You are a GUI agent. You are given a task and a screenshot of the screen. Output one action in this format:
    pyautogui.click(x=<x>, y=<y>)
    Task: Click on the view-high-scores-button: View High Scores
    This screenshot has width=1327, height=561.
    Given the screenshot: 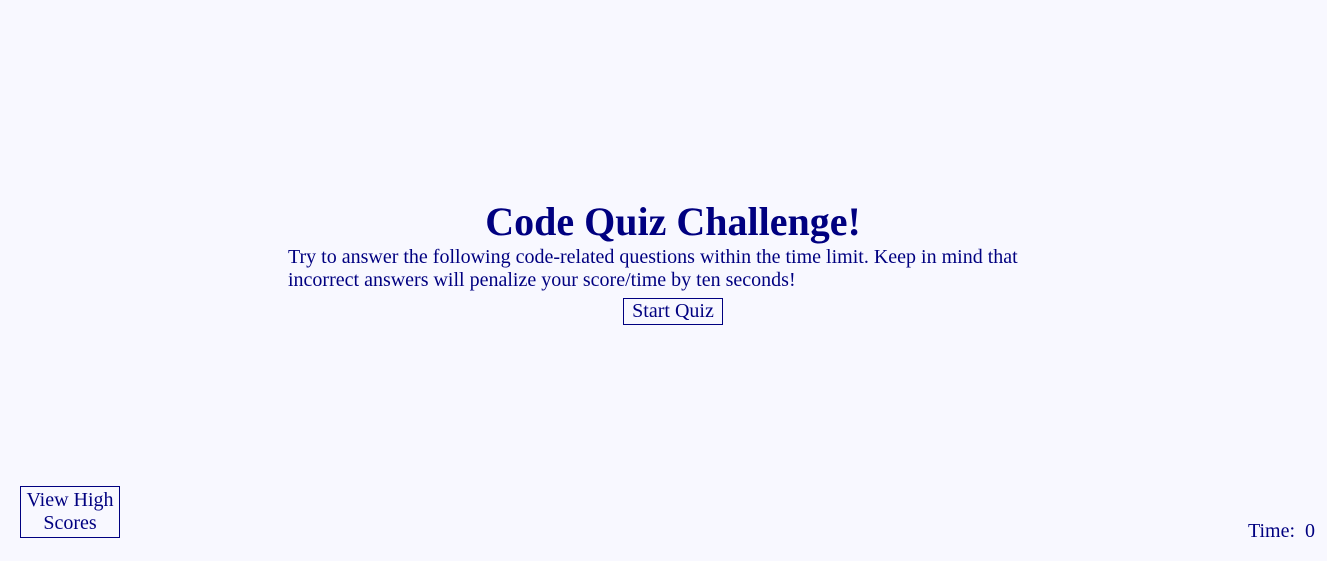 What is the action you would take?
    pyautogui.click(x=70, y=512)
    